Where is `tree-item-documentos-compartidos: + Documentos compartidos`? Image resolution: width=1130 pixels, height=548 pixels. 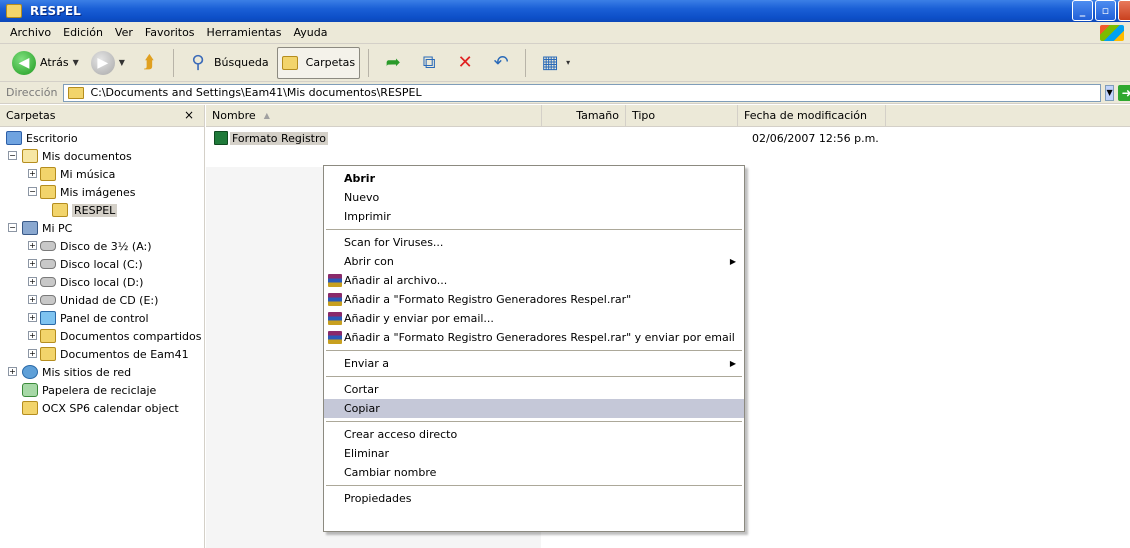 tree-item-documentos-compartidos: + Documentos compartidos is located at coordinates (102, 336).